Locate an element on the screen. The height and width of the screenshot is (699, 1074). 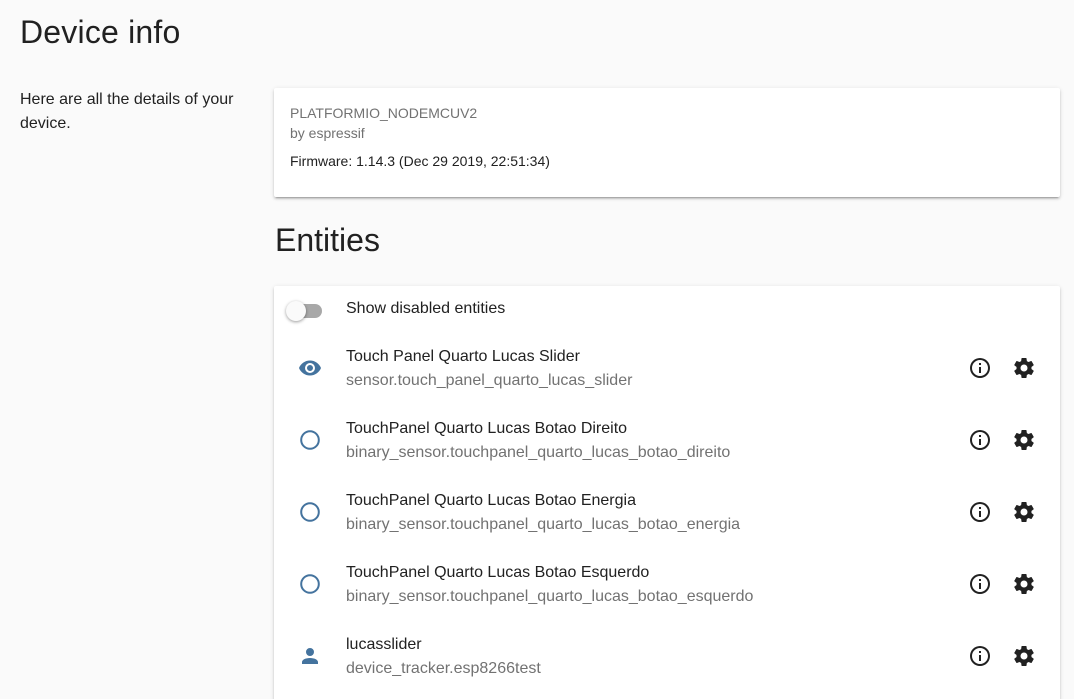
entities-title: Entities is located at coordinates (327, 240).